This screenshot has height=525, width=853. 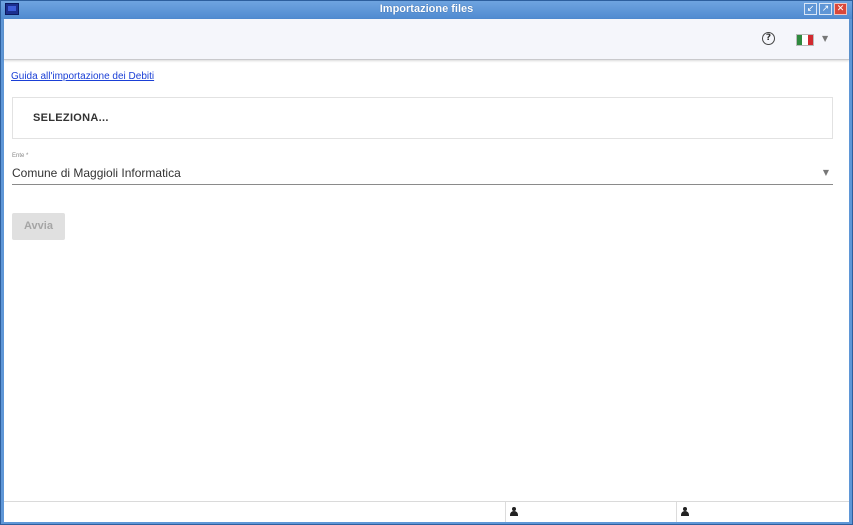 What do you see at coordinates (840, 9) in the screenshot?
I see `close-button: ✕` at bounding box center [840, 9].